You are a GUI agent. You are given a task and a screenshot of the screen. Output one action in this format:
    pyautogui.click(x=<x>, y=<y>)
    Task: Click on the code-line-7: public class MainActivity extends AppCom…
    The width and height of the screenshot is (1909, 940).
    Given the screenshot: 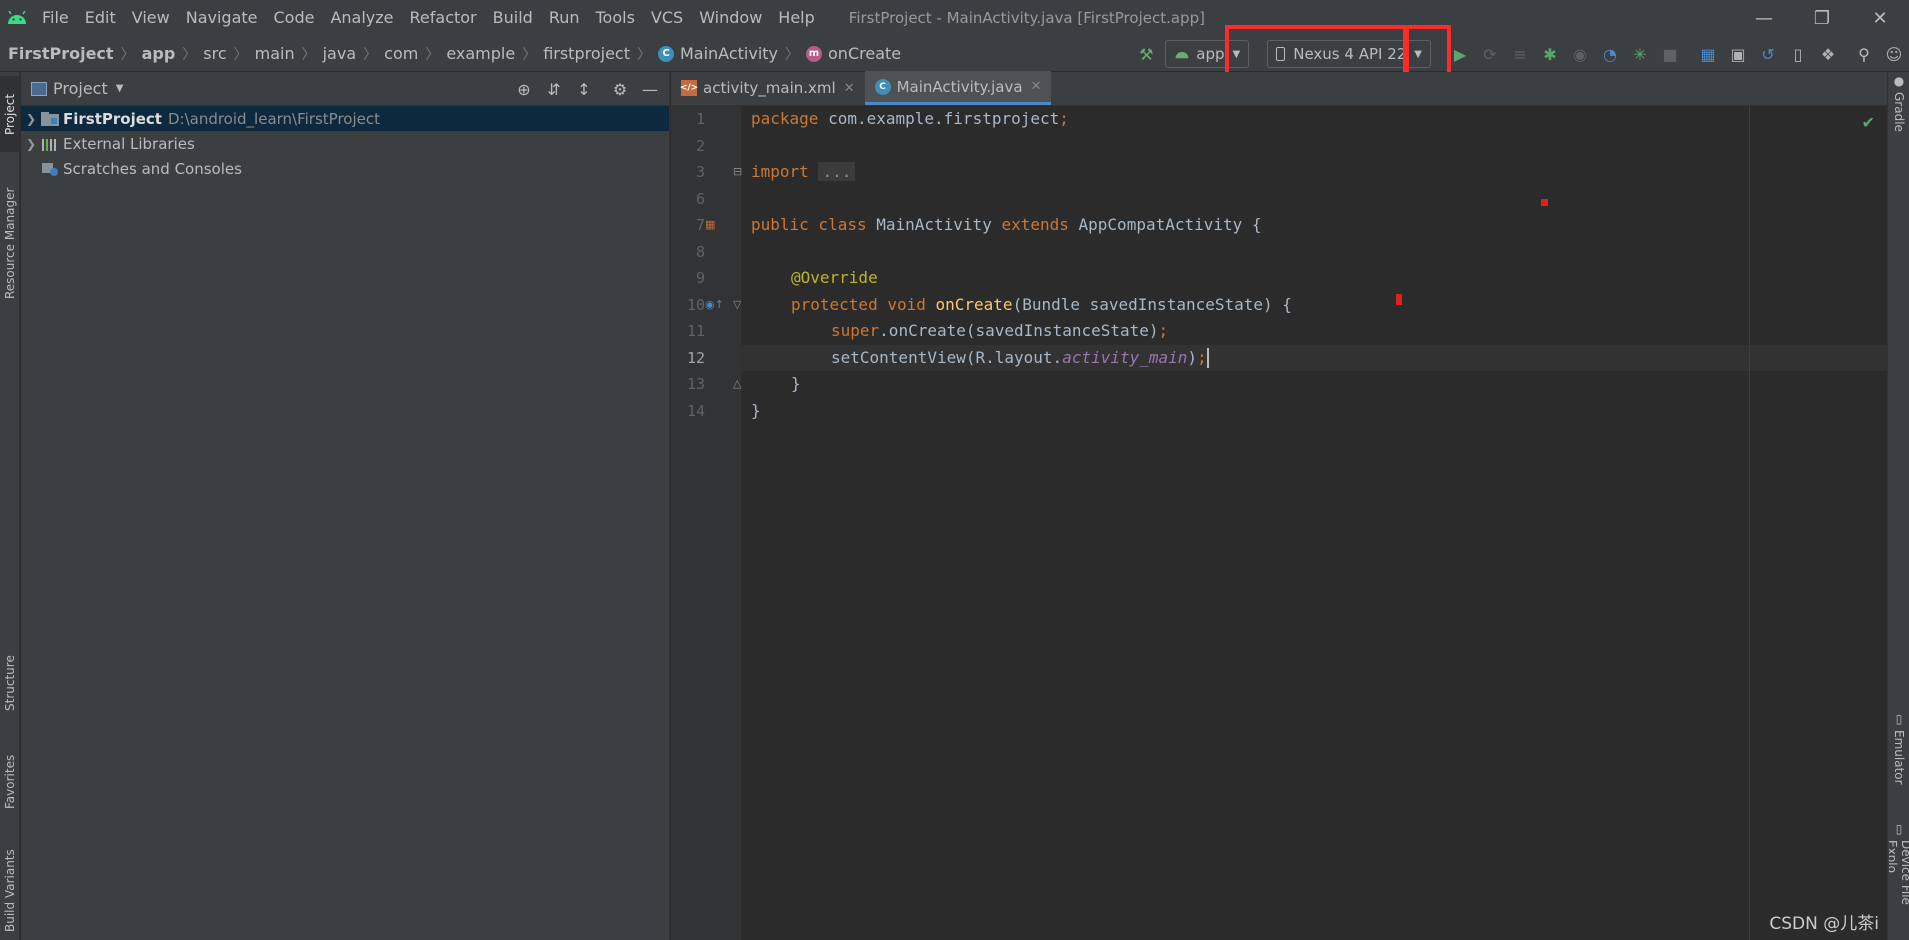 What is the action you would take?
    pyautogui.click(x=1006, y=224)
    